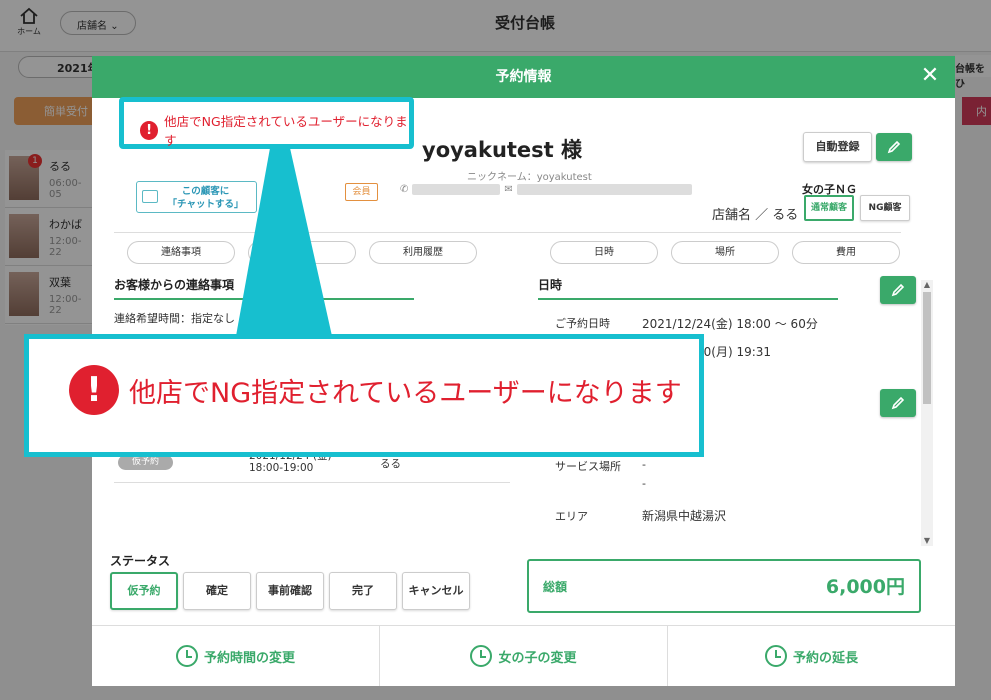 This screenshot has height=700, width=991. What do you see at coordinates (481, 656) in the screenshot?
I see `refresh-heart-icon` at bounding box center [481, 656].